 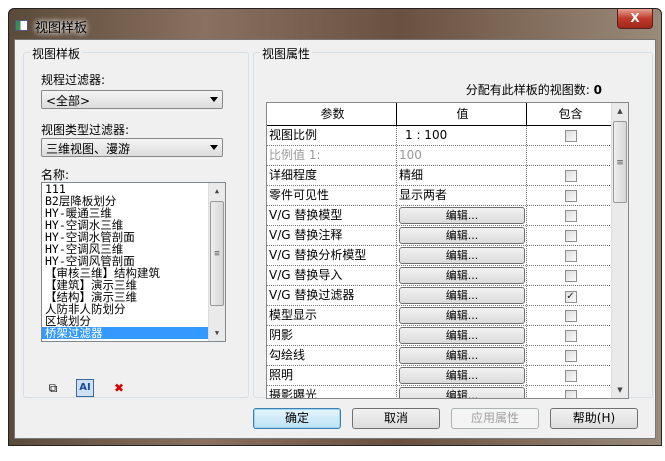 I want to click on parameter-value: 精细, so click(x=462, y=175).